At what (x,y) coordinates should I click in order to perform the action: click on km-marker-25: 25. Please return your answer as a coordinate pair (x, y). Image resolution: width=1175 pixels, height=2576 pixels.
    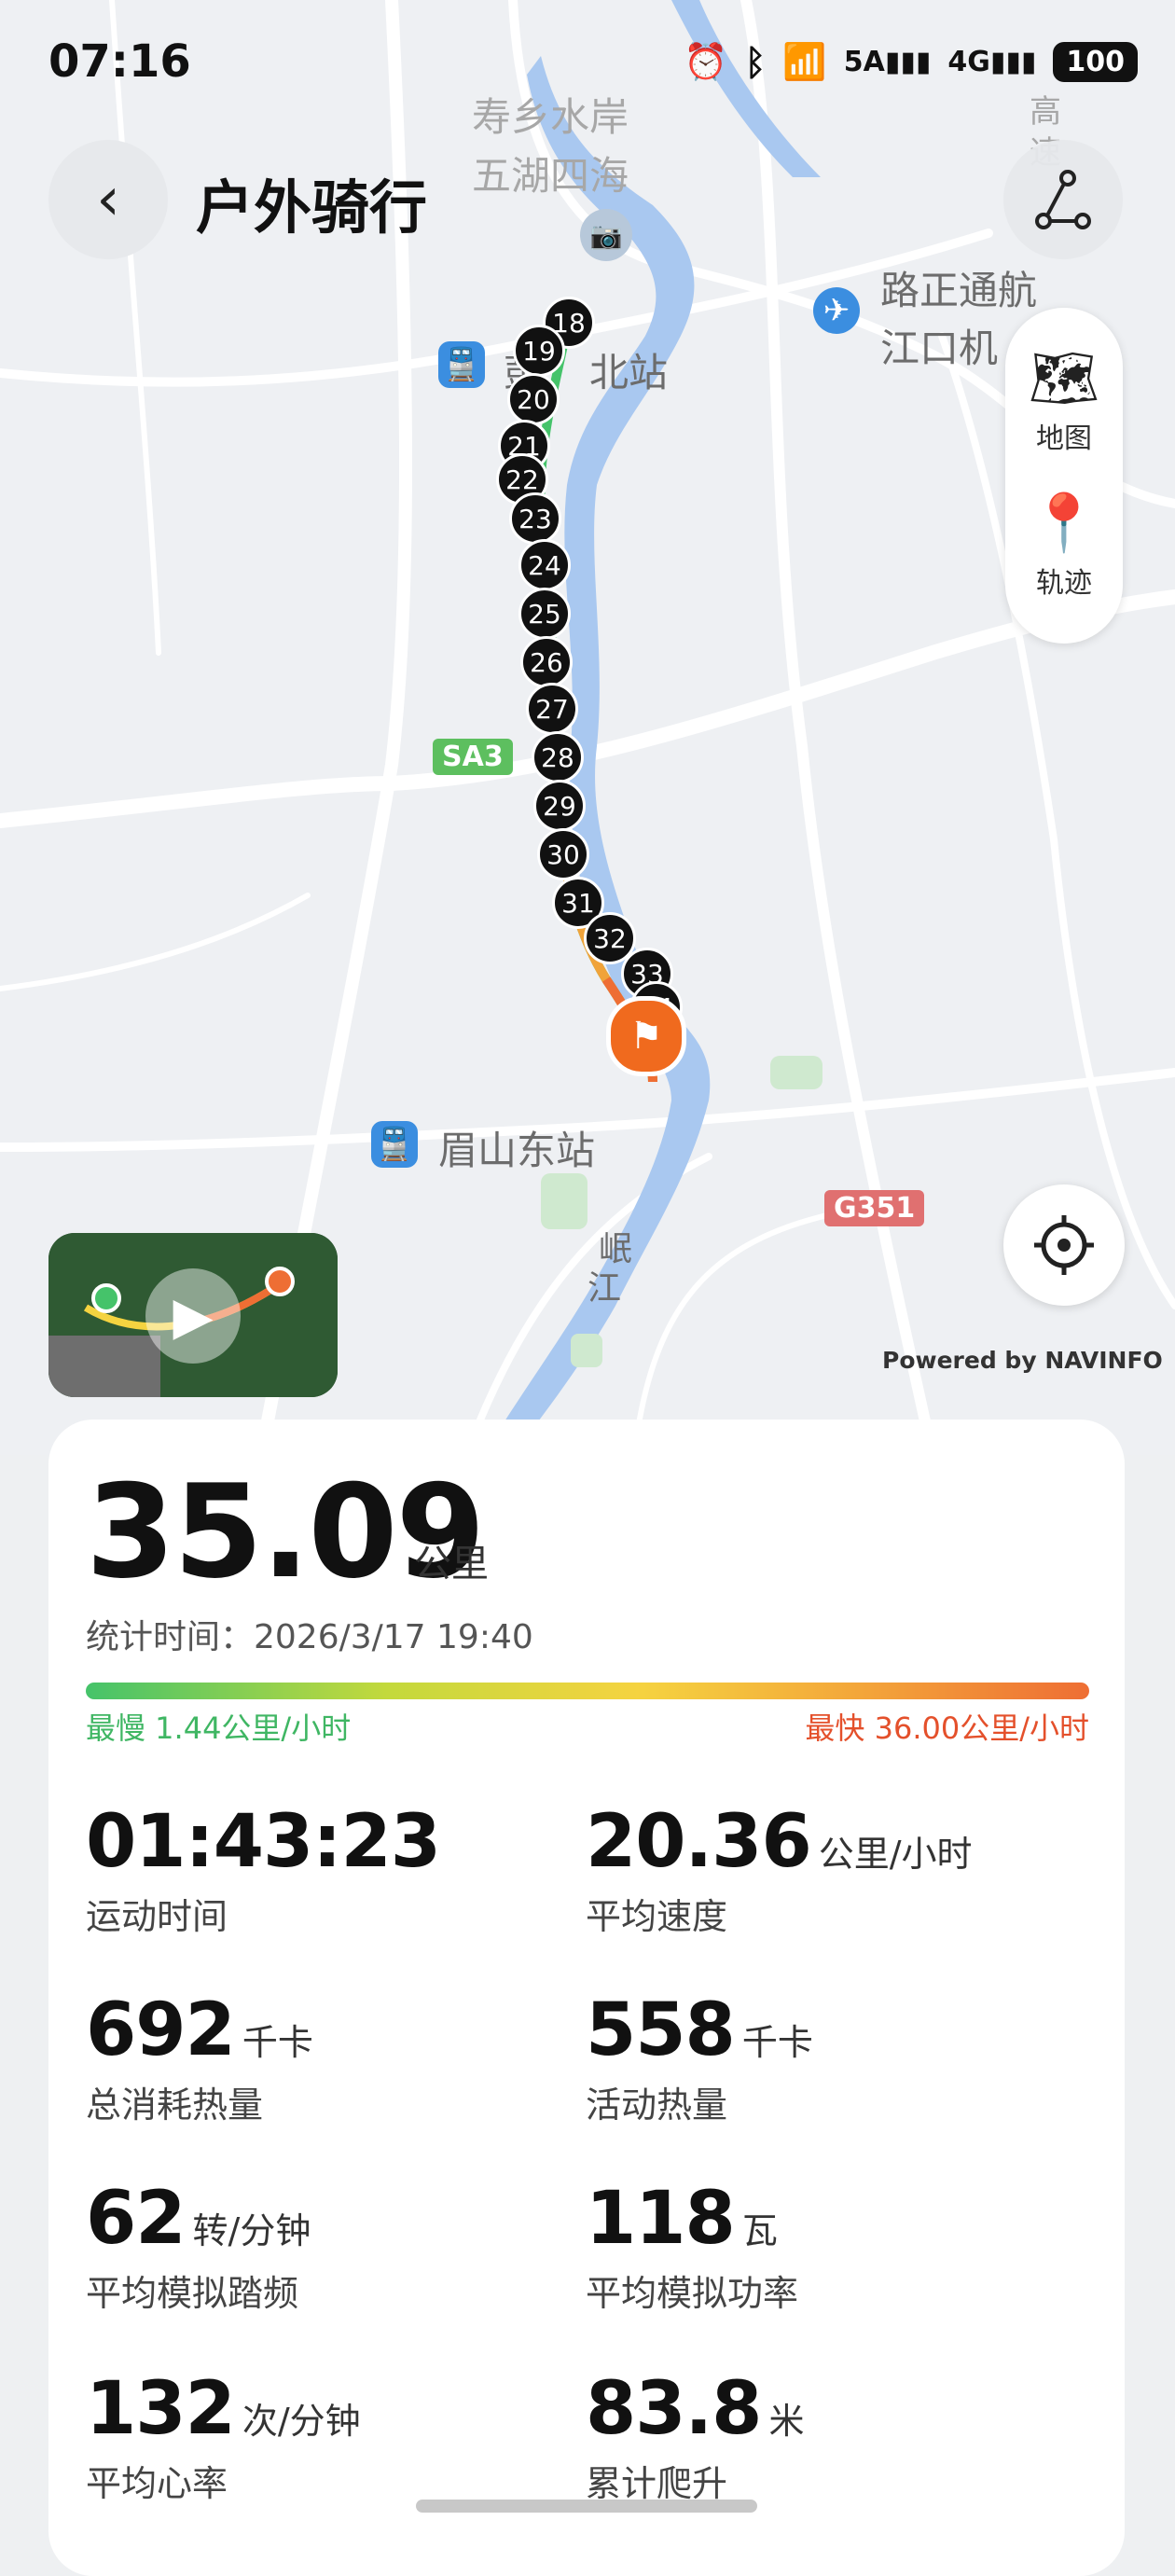
    Looking at the image, I should click on (544, 614).